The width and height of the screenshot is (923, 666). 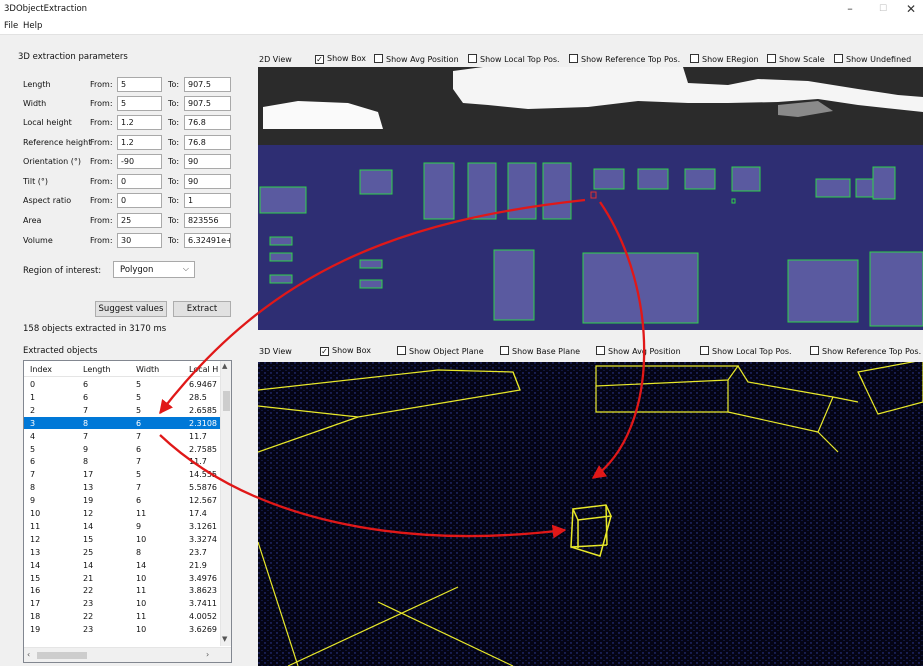 I want to click on view2d-show-box-checkbox: ✓ Show Box, so click(x=340, y=59).